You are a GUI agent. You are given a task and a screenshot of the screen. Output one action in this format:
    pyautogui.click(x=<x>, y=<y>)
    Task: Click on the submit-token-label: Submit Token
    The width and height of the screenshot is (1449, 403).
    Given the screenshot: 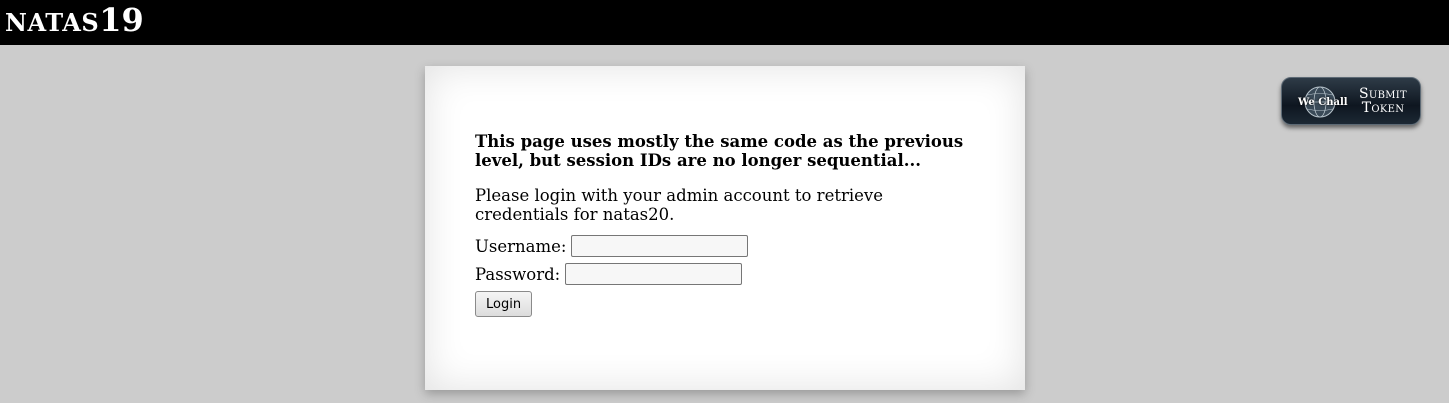 What is the action you would take?
    pyautogui.click(x=1383, y=101)
    